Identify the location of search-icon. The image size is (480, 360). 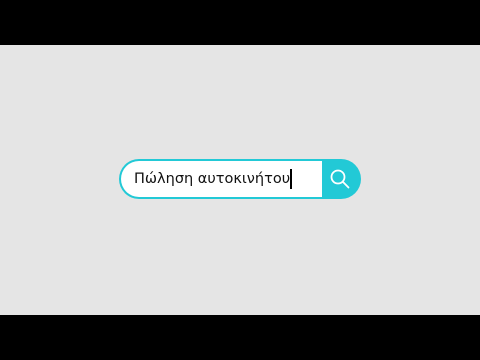
(339, 179).